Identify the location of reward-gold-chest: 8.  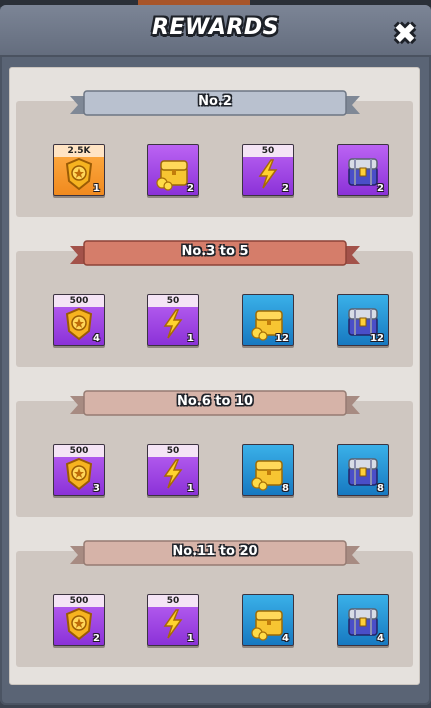
(268, 470).